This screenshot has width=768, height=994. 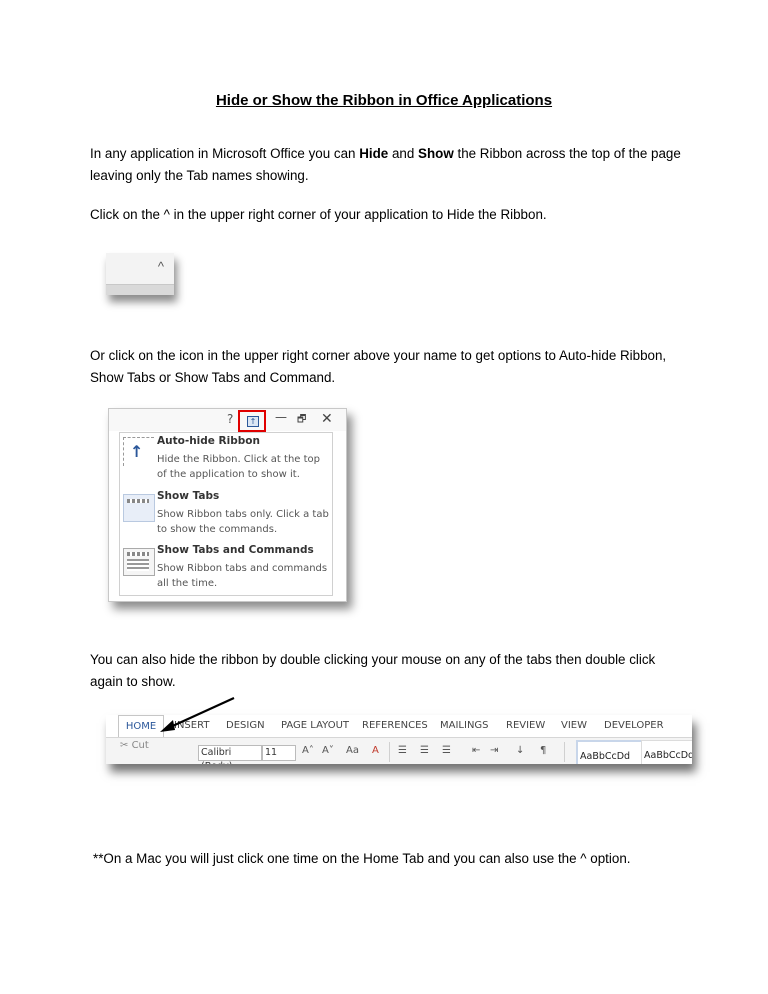 What do you see at coordinates (526, 725) in the screenshot?
I see `tab-review: REVIEW` at bounding box center [526, 725].